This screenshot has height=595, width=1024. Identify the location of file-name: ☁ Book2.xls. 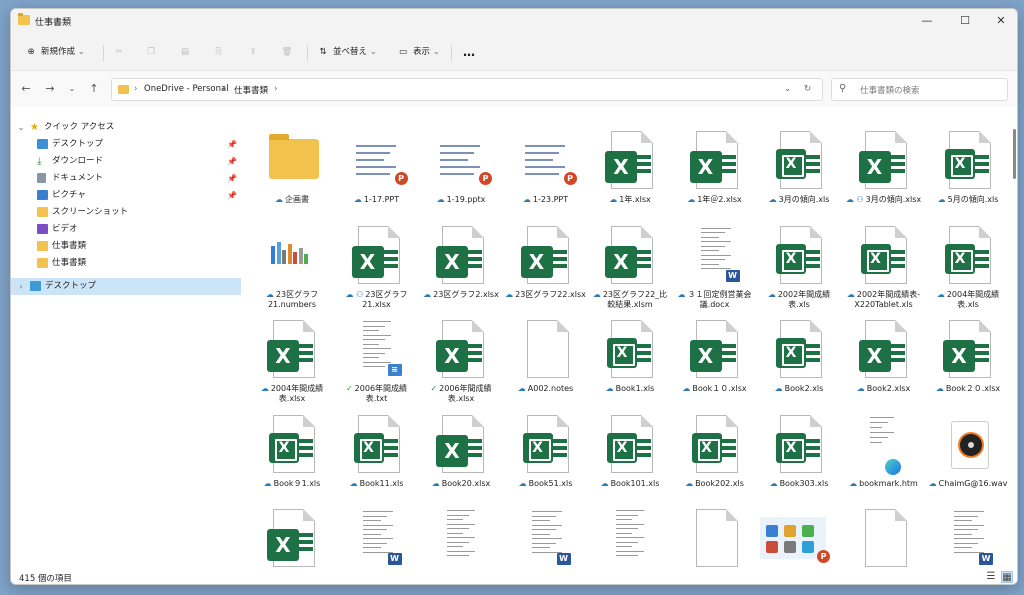
(799, 389).